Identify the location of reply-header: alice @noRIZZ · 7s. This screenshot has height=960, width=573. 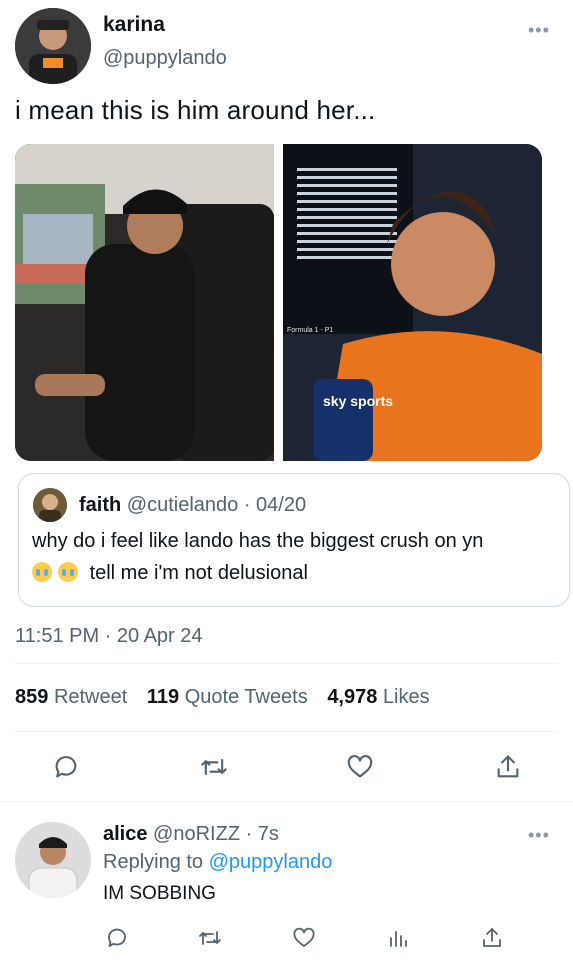
(191, 834).